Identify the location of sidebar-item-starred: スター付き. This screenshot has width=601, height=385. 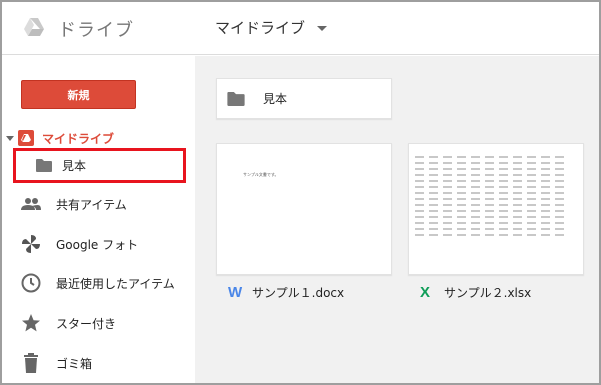
(68, 323).